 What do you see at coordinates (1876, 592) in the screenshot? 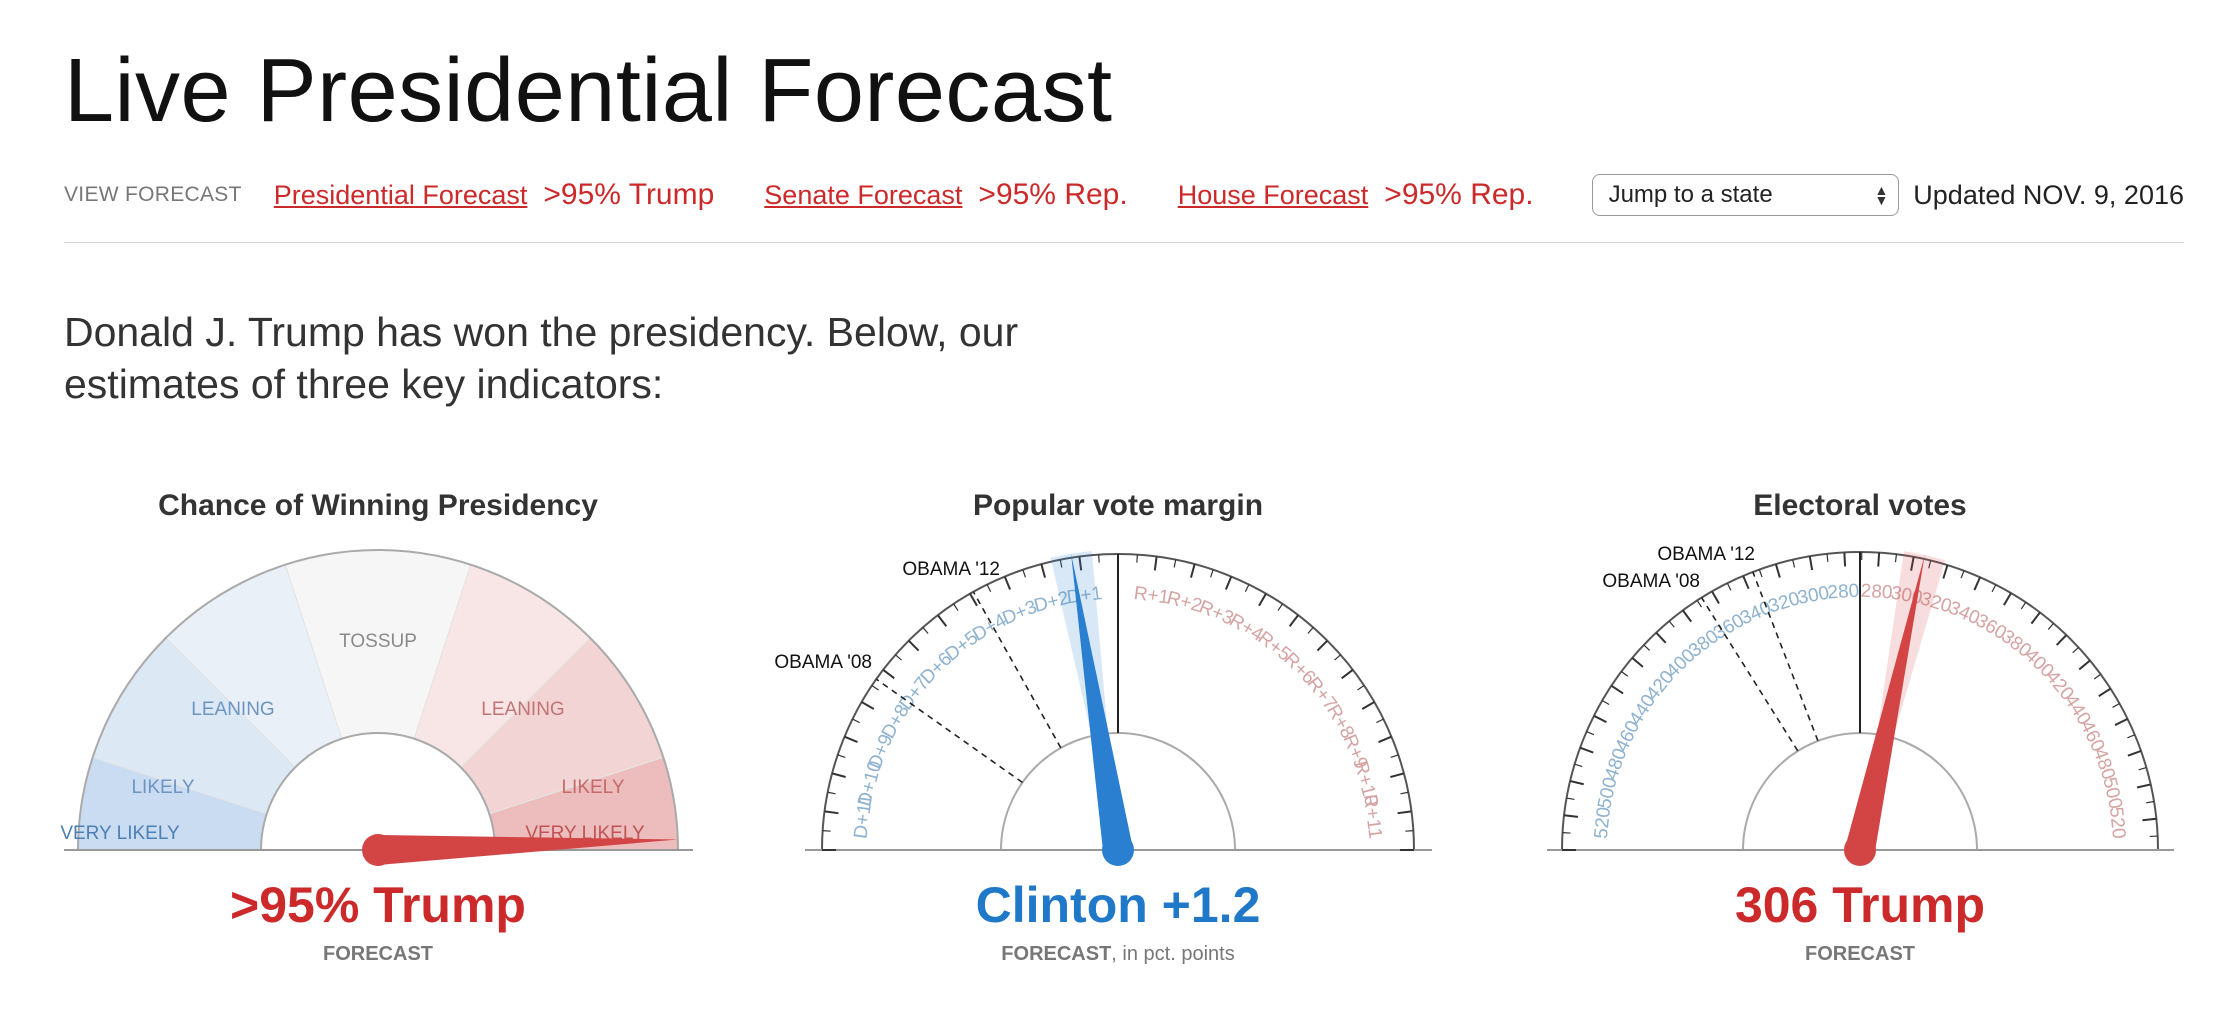
I see `tick-label-rep: 280` at bounding box center [1876, 592].